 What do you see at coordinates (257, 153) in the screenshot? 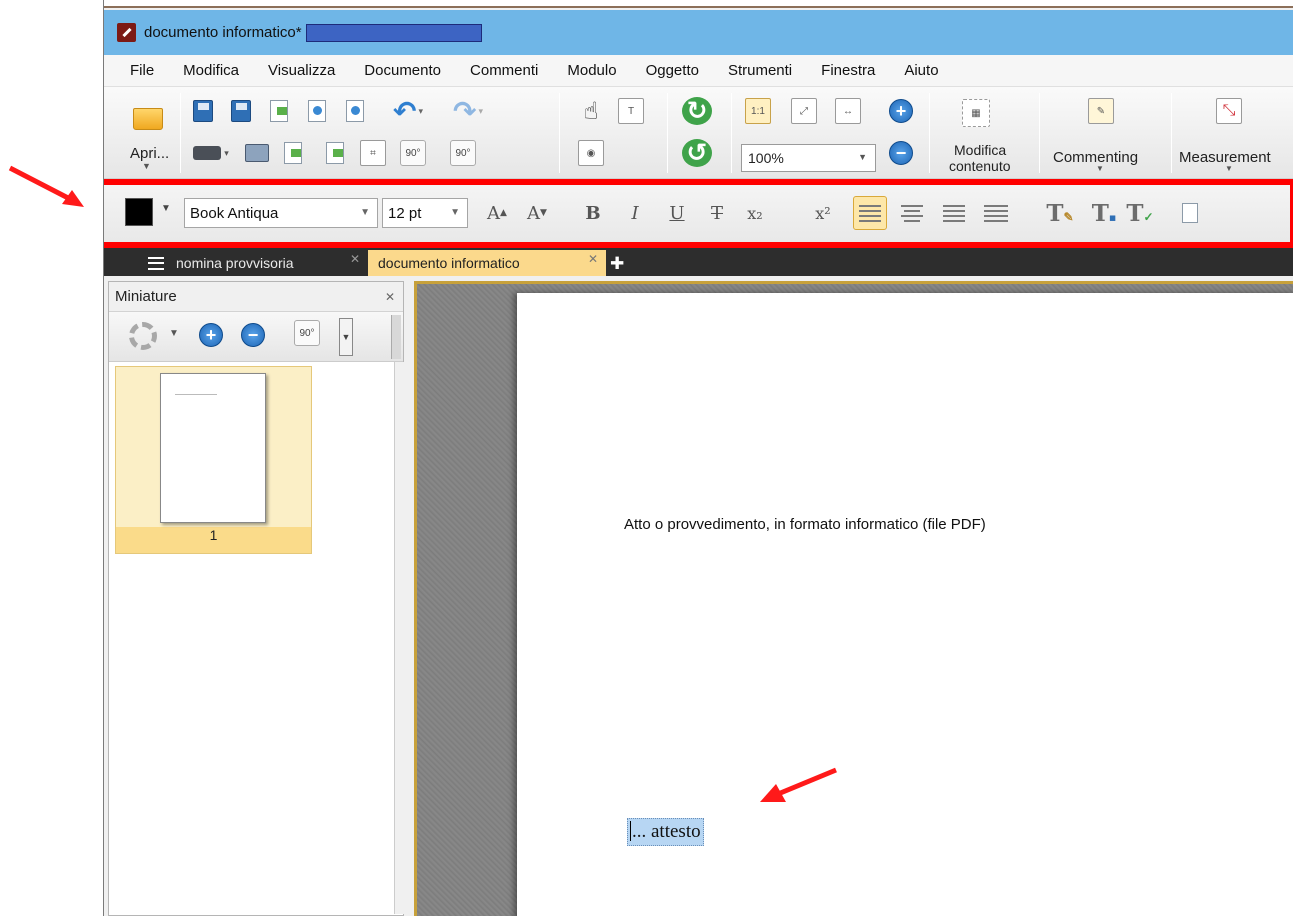
I see `print-button` at bounding box center [257, 153].